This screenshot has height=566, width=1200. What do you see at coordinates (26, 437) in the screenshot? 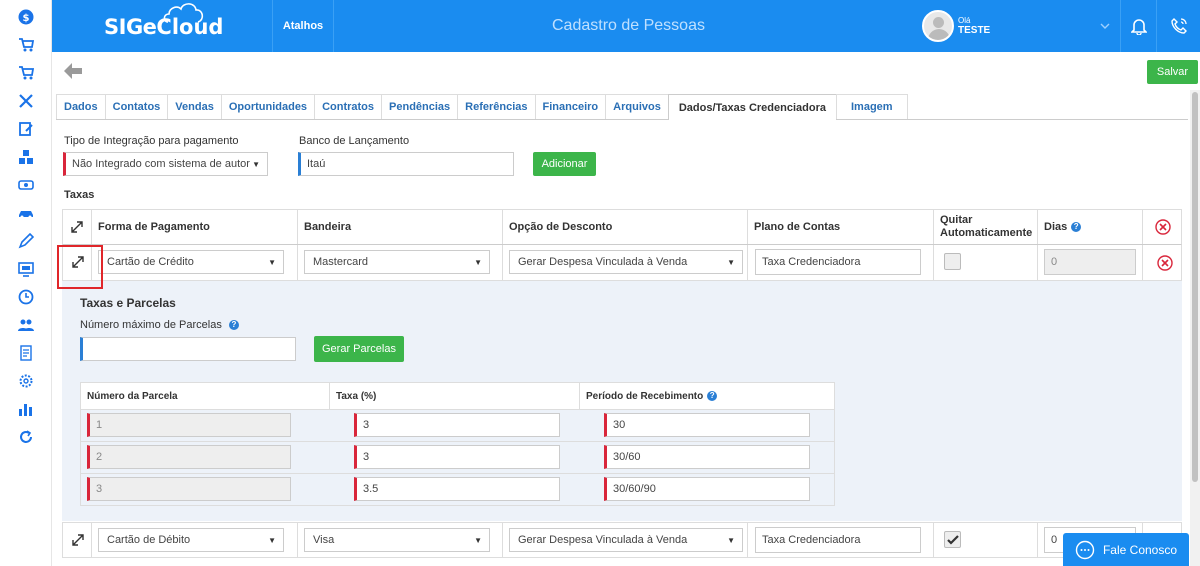
I see `sync-icon` at bounding box center [26, 437].